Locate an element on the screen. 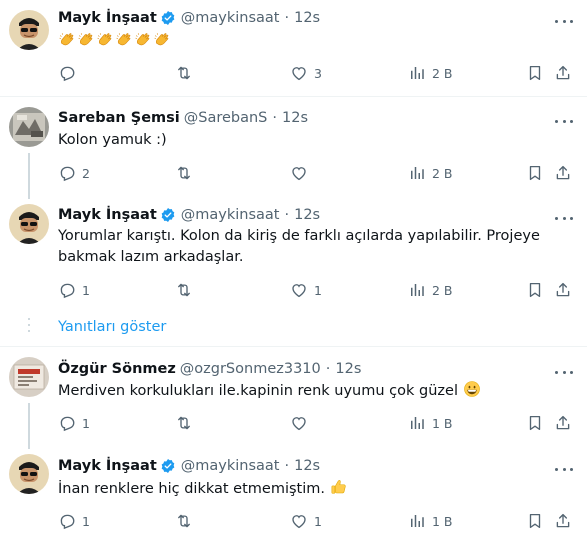  author-handle: @ozgrSonmez3310 is located at coordinates (250, 369).